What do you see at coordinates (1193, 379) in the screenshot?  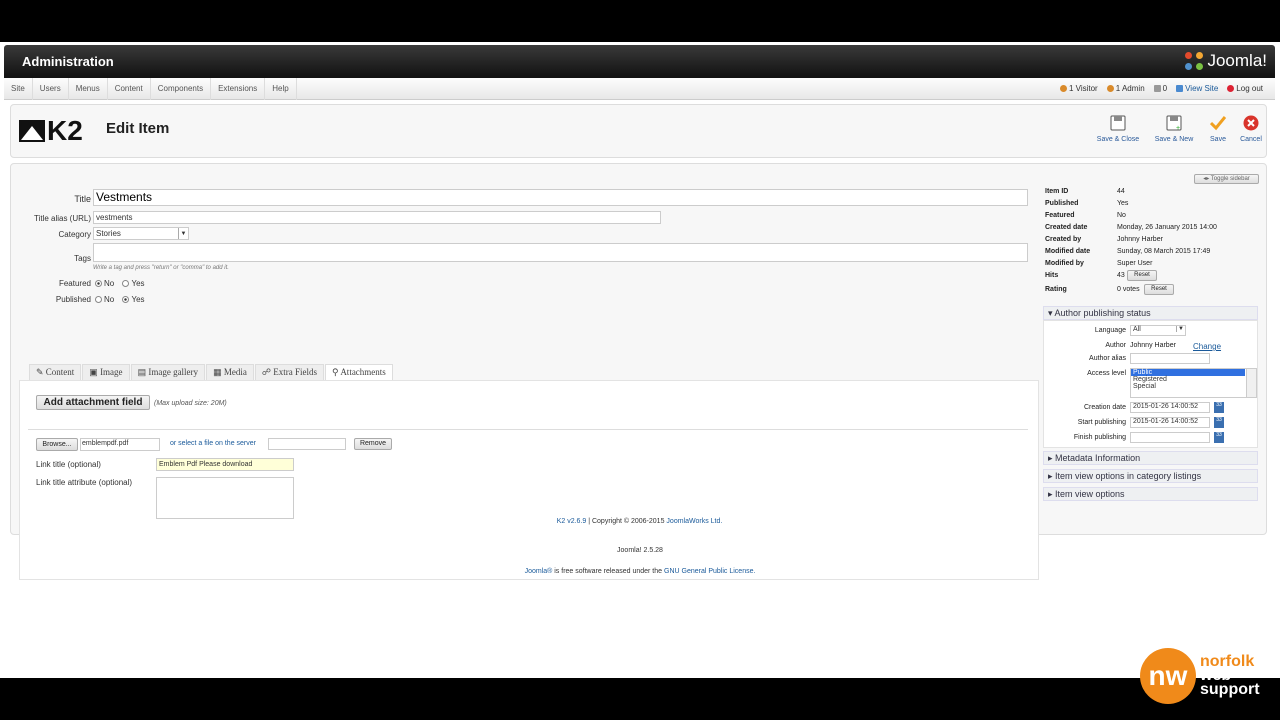 I see `access-option: Registered` at bounding box center [1193, 379].